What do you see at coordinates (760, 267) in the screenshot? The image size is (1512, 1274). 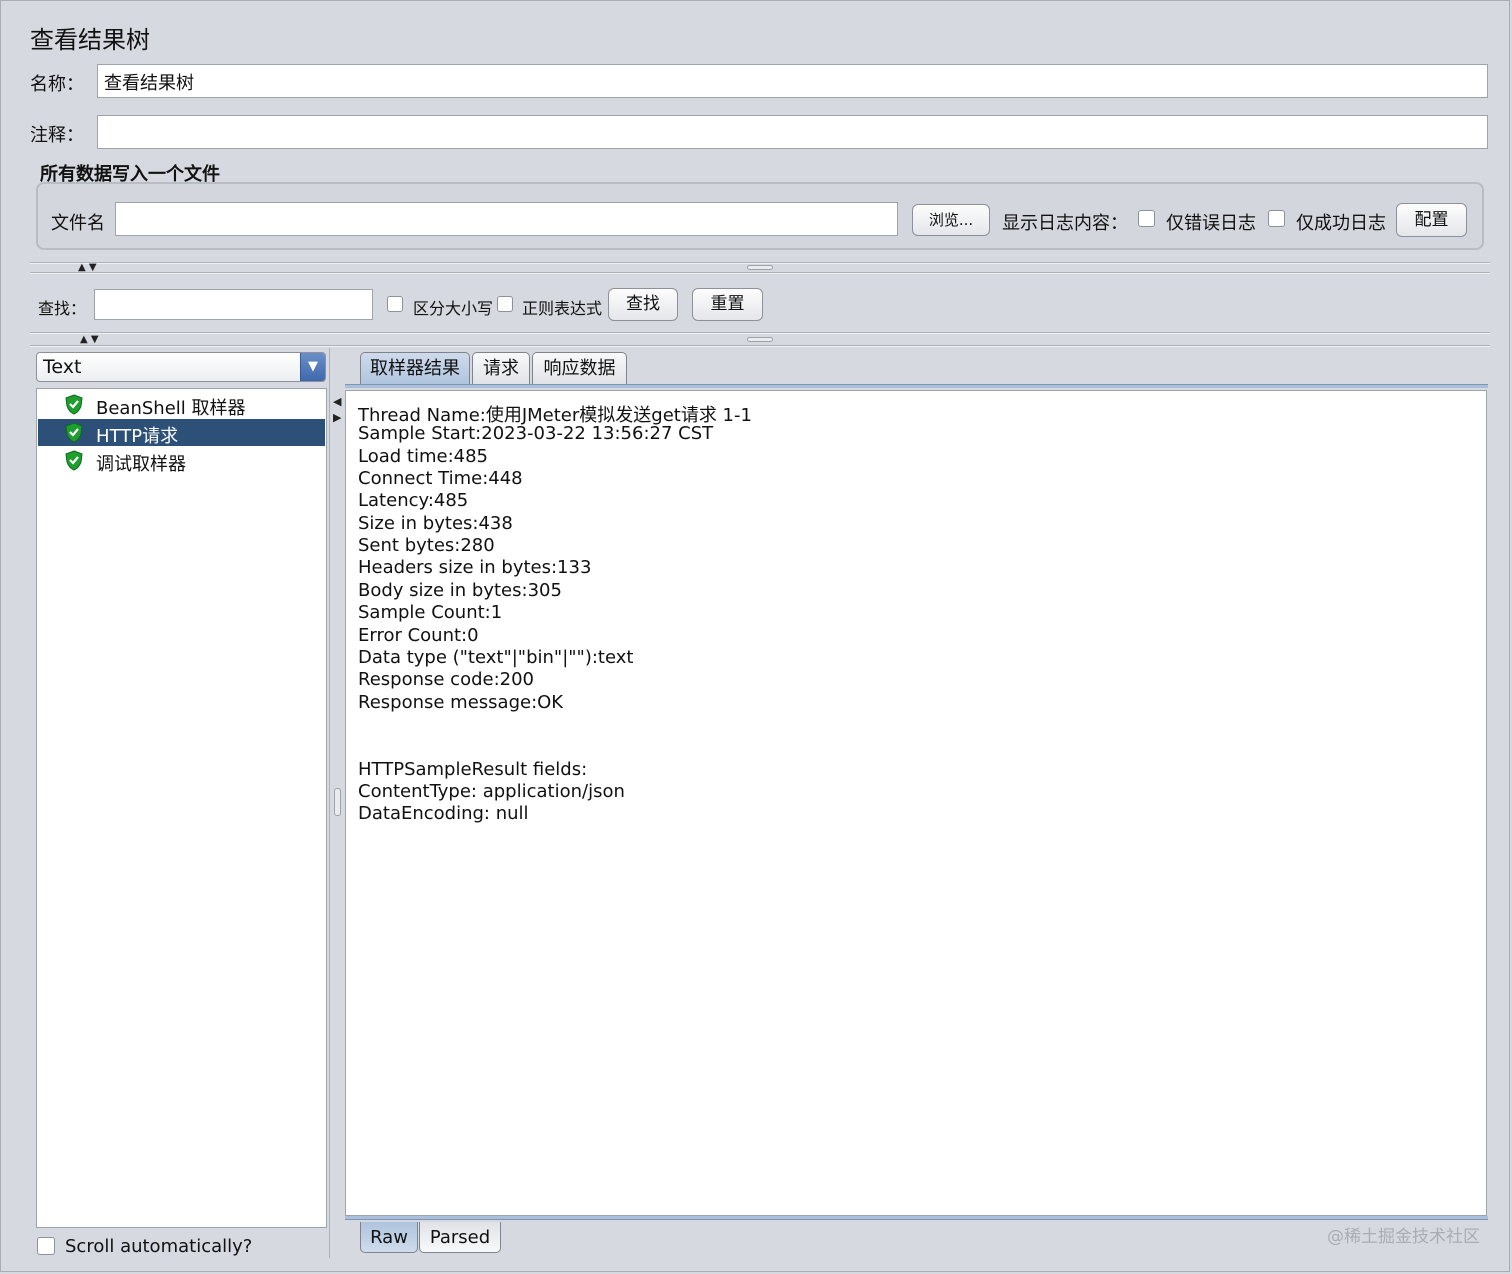 I see `splitter-grip-icon` at bounding box center [760, 267].